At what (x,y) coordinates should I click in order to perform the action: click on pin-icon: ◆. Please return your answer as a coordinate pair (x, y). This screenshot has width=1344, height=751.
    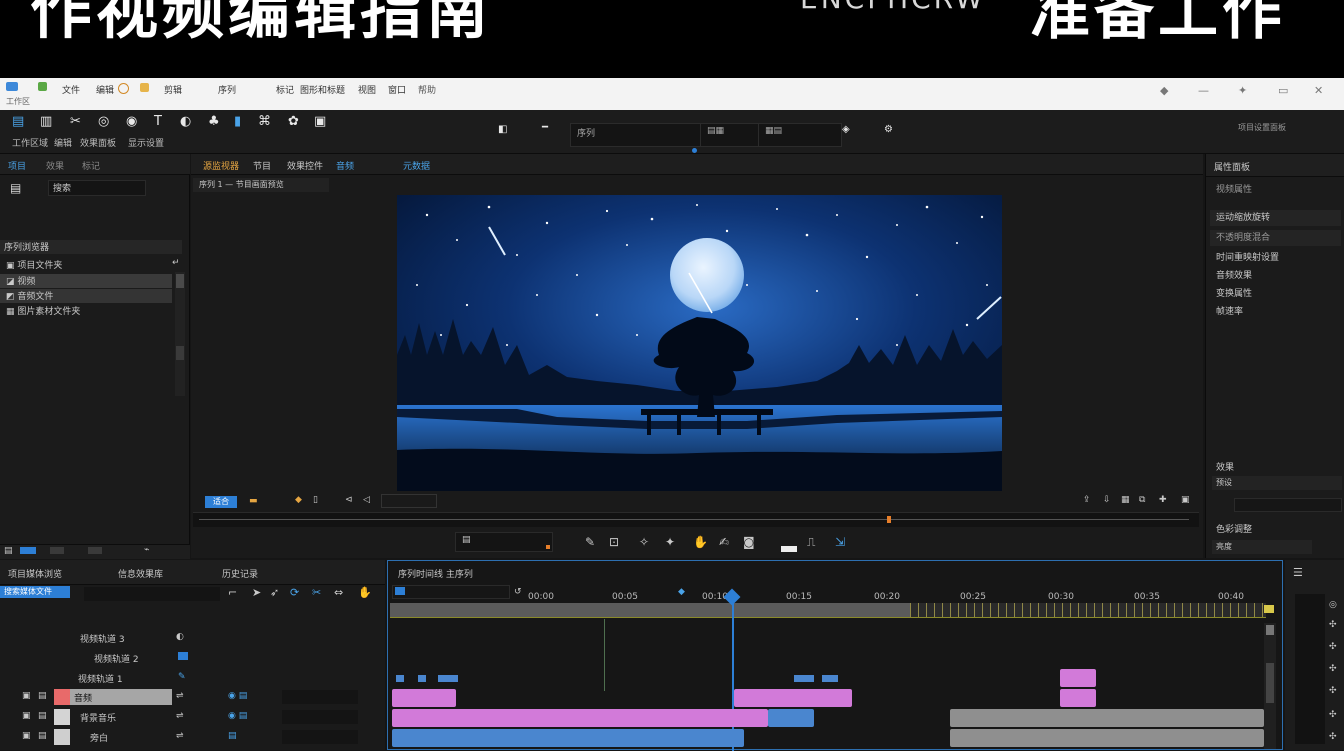
    Looking at the image, I should click on (1164, 90).